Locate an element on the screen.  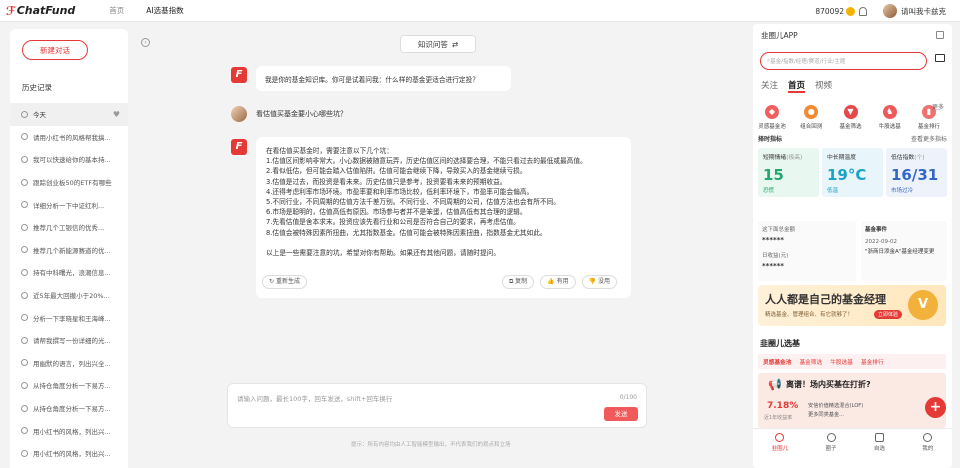
tab-video: 视频 is located at coordinates (823, 86).